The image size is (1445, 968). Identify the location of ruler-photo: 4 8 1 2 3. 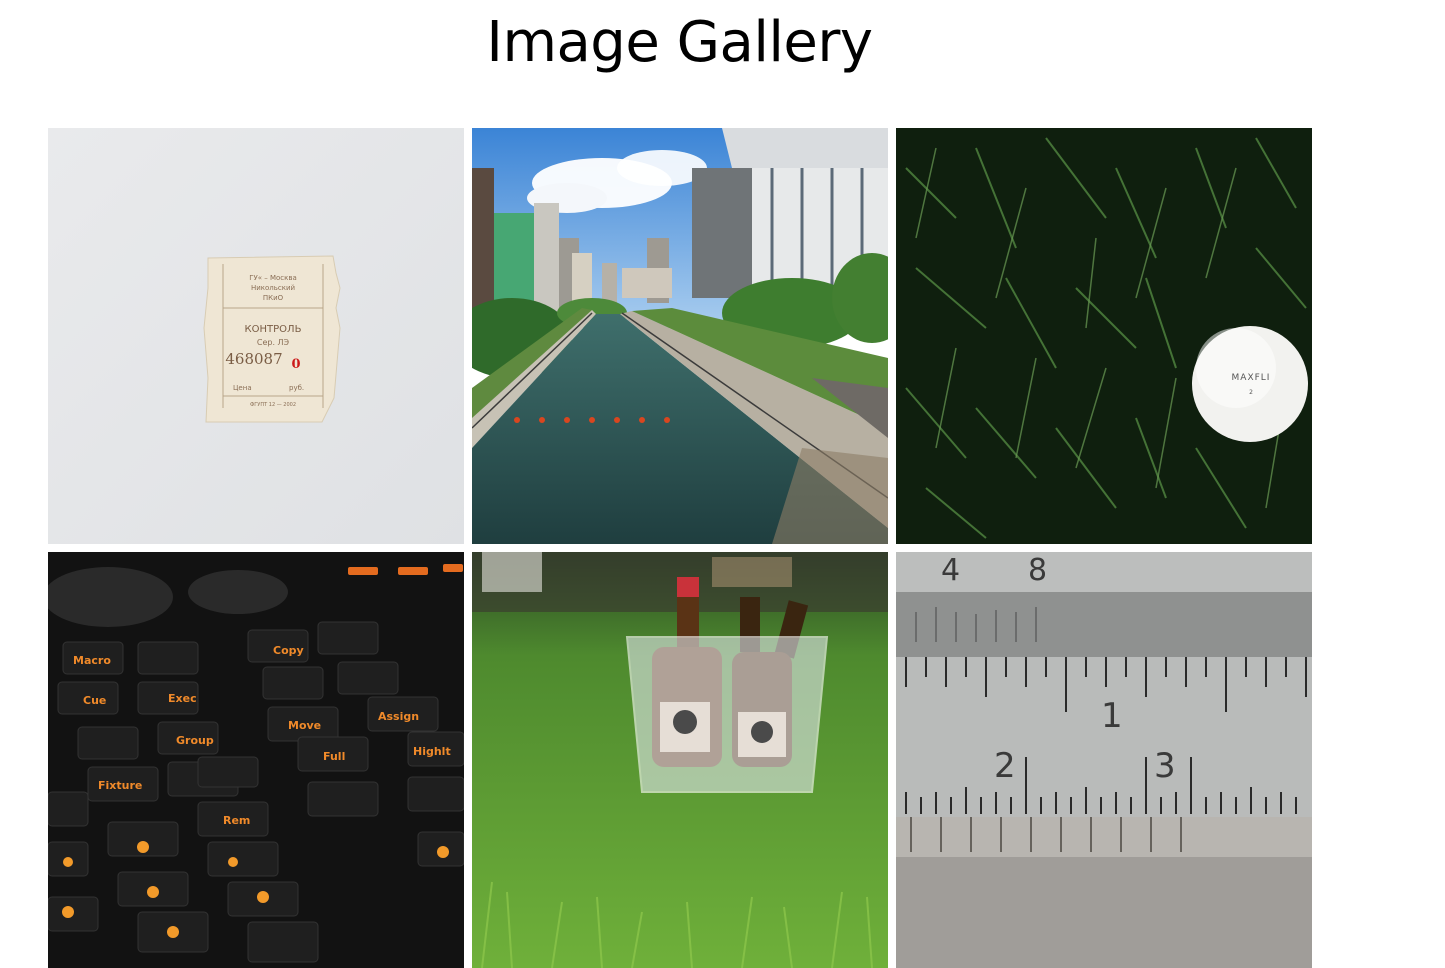
(1104, 760).